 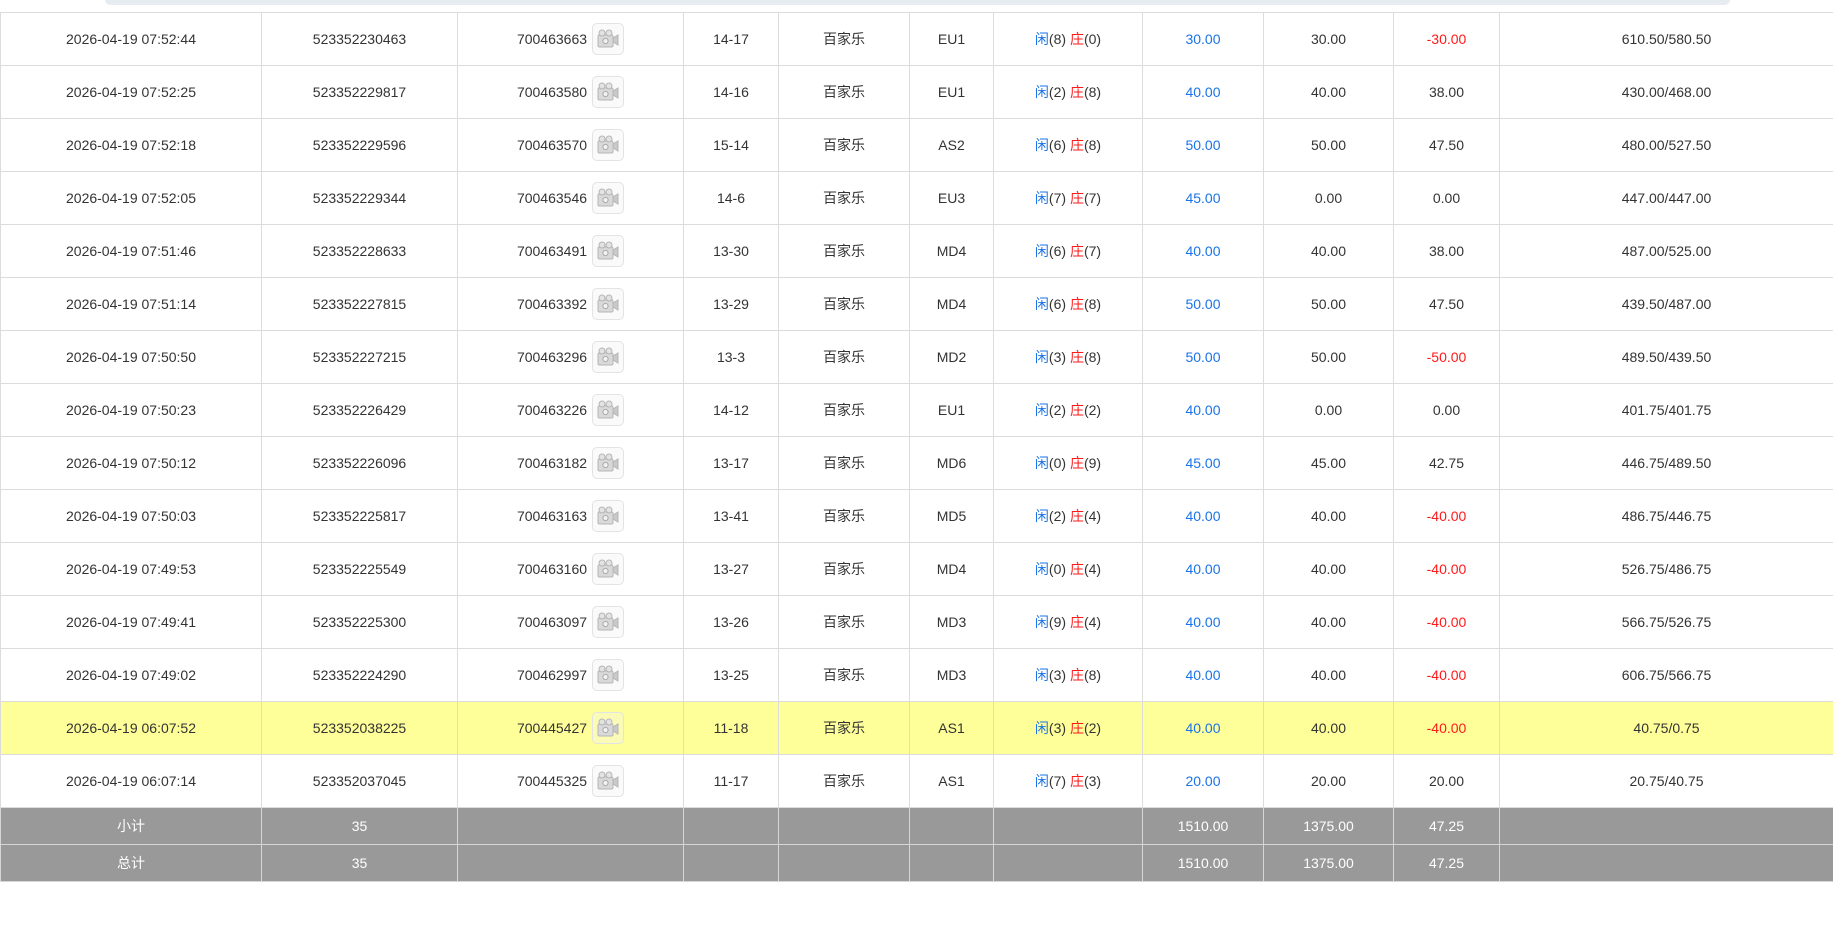 What do you see at coordinates (951, 675) in the screenshot?
I see `table-code-cell: MD3` at bounding box center [951, 675].